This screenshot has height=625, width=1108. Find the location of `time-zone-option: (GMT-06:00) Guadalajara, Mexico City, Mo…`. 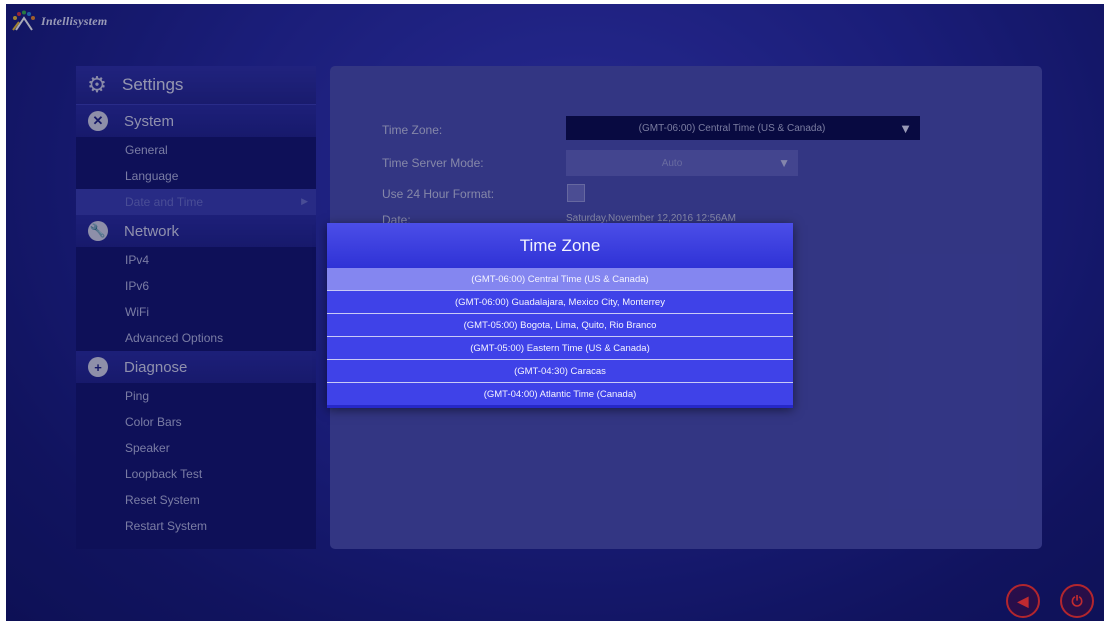

time-zone-option: (GMT-06:00) Guadalajara, Mexico City, Mo… is located at coordinates (560, 302).